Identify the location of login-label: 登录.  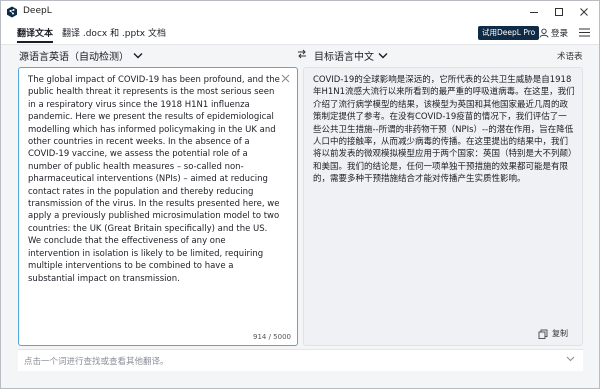
(560, 34).